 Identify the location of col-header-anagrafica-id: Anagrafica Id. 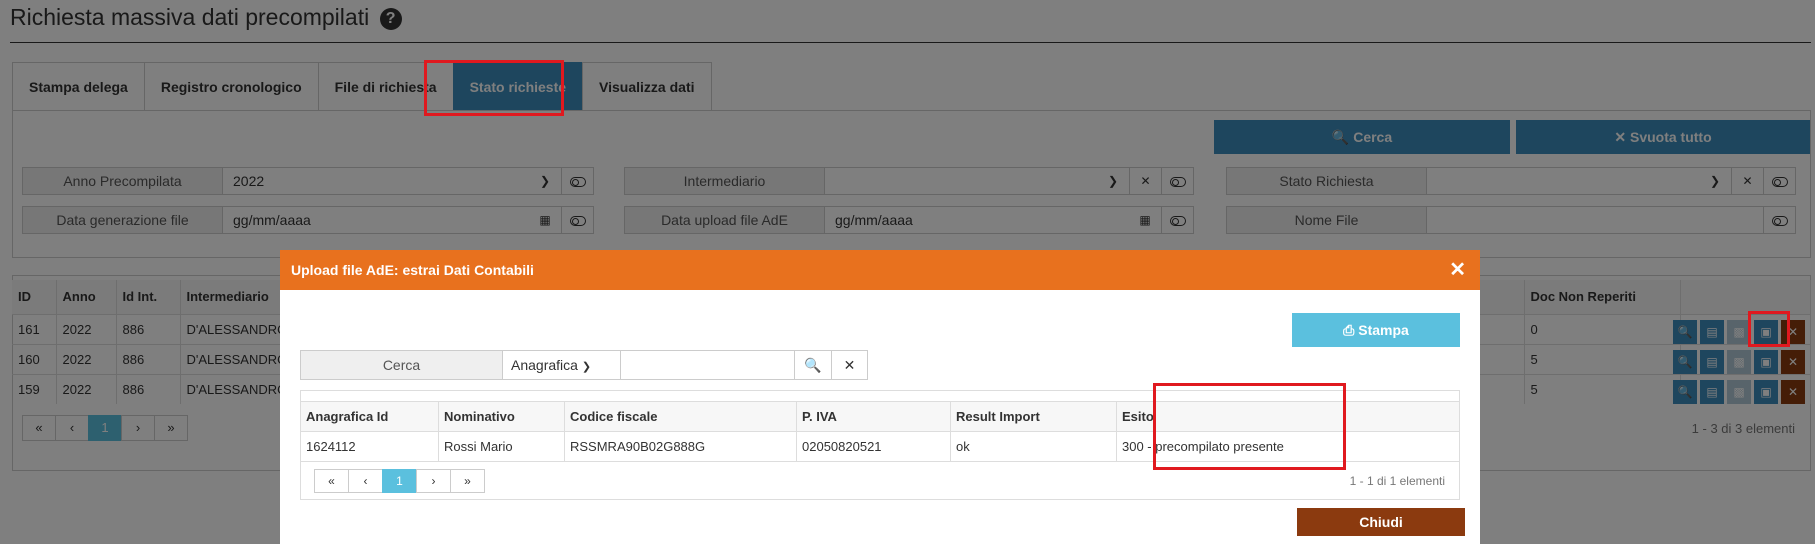
(369, 416).